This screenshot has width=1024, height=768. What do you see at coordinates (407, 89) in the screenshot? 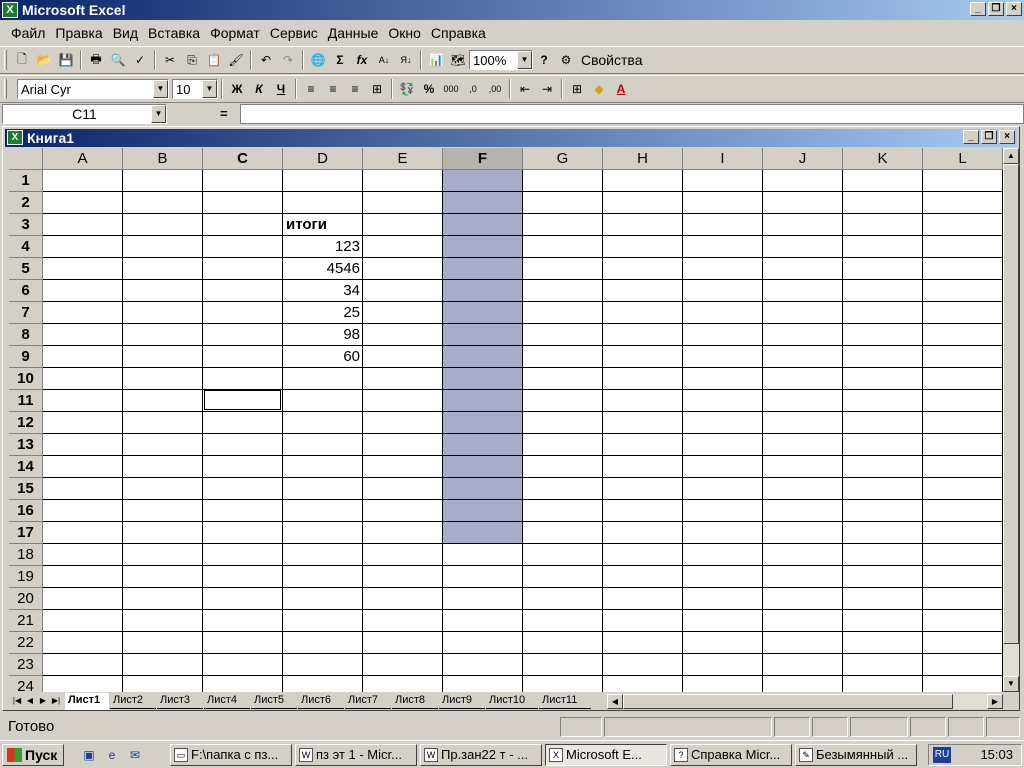
I see `currency-icon: 💱` at bounding box center [407, 89].